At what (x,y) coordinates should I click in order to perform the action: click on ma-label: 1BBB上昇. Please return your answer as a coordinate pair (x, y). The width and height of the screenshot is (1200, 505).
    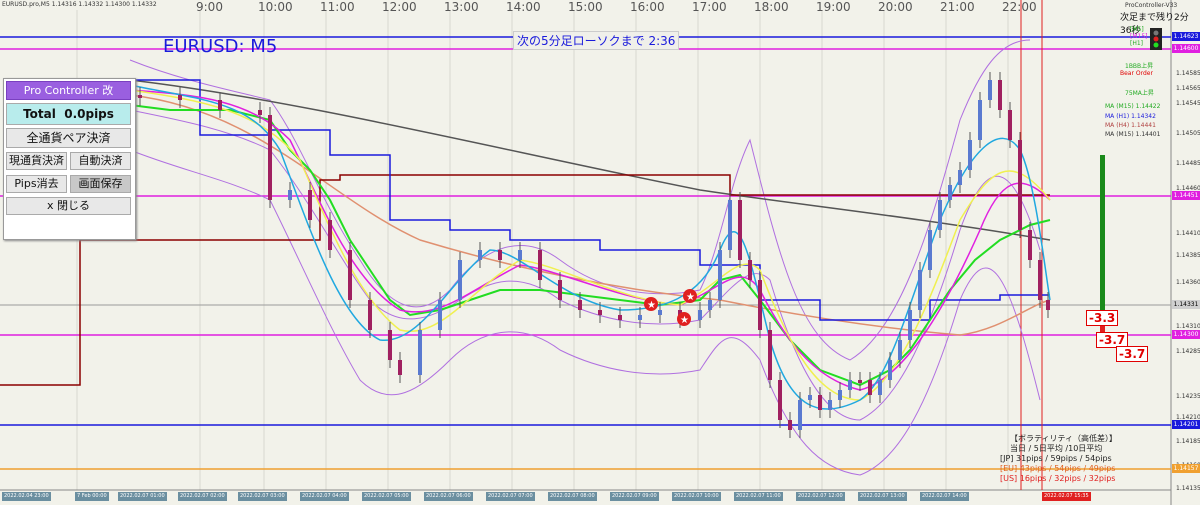
    Looking at the image, I should click on (1139, 66).